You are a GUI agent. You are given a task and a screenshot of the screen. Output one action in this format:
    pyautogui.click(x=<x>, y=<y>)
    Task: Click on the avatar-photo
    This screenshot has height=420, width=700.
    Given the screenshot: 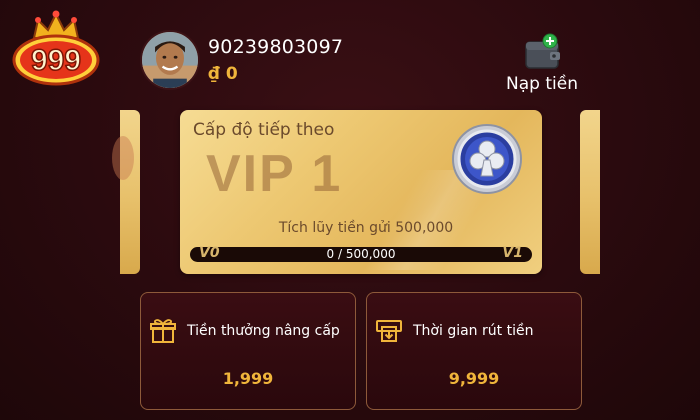 What is the action you would take?
    pyautogui.click(x=170, y=60)
    